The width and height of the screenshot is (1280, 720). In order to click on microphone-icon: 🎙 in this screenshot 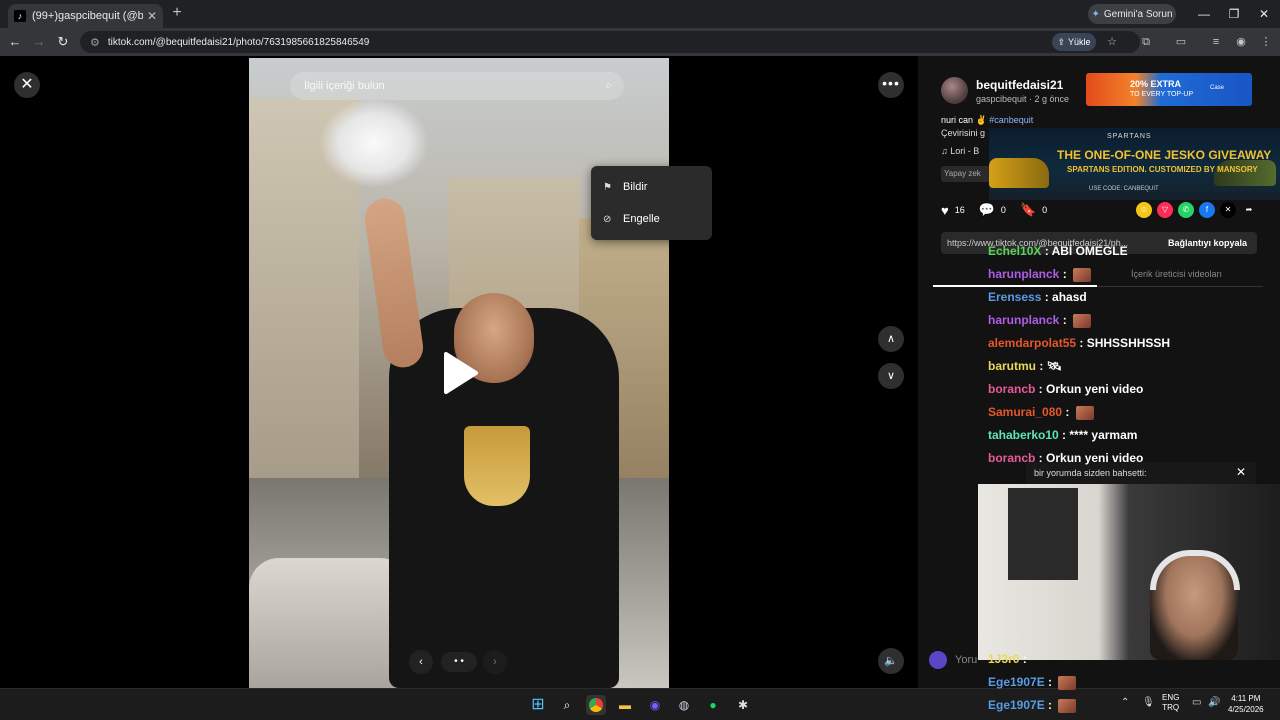, I will do `click(1148, 702)`.